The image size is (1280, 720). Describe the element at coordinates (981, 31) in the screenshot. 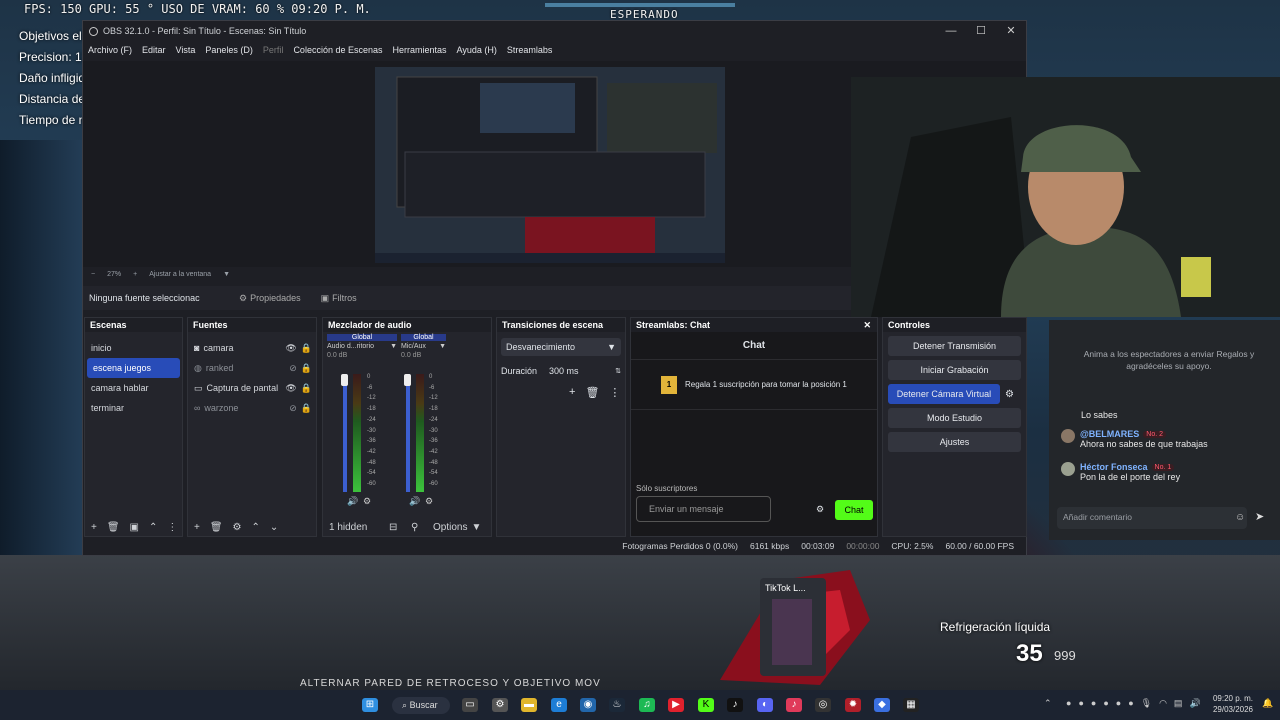

I see `maximize-button: ☐` at that location.